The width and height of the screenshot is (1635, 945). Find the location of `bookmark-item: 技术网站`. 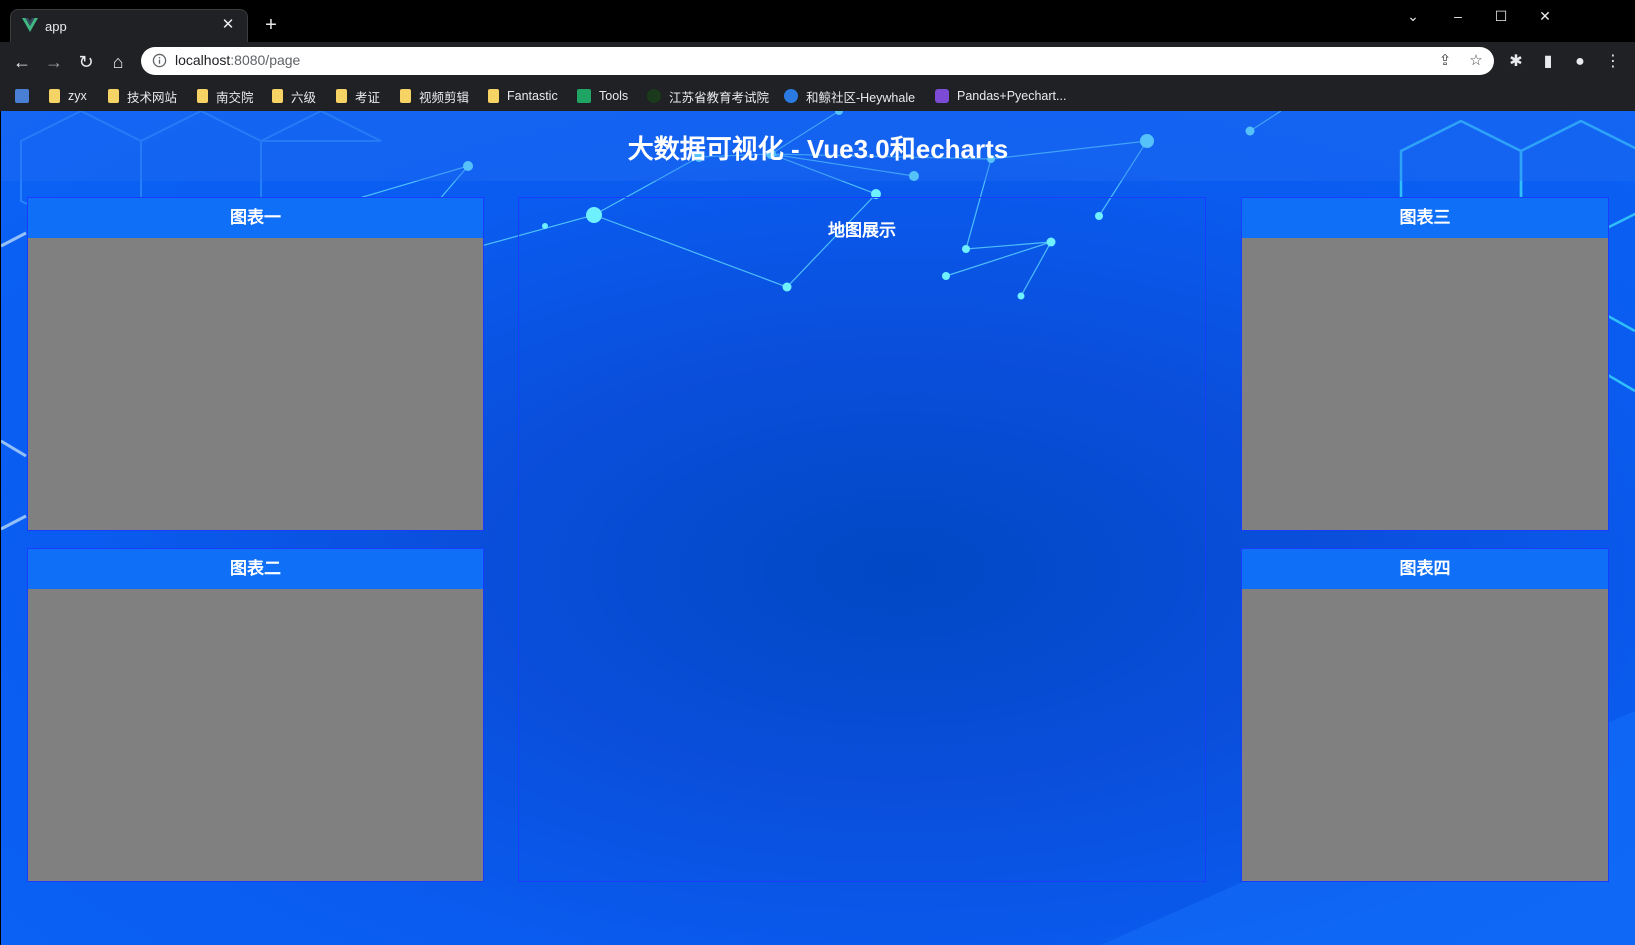

bookmark-item: 技术网站 is located at coordinates (142, 96).